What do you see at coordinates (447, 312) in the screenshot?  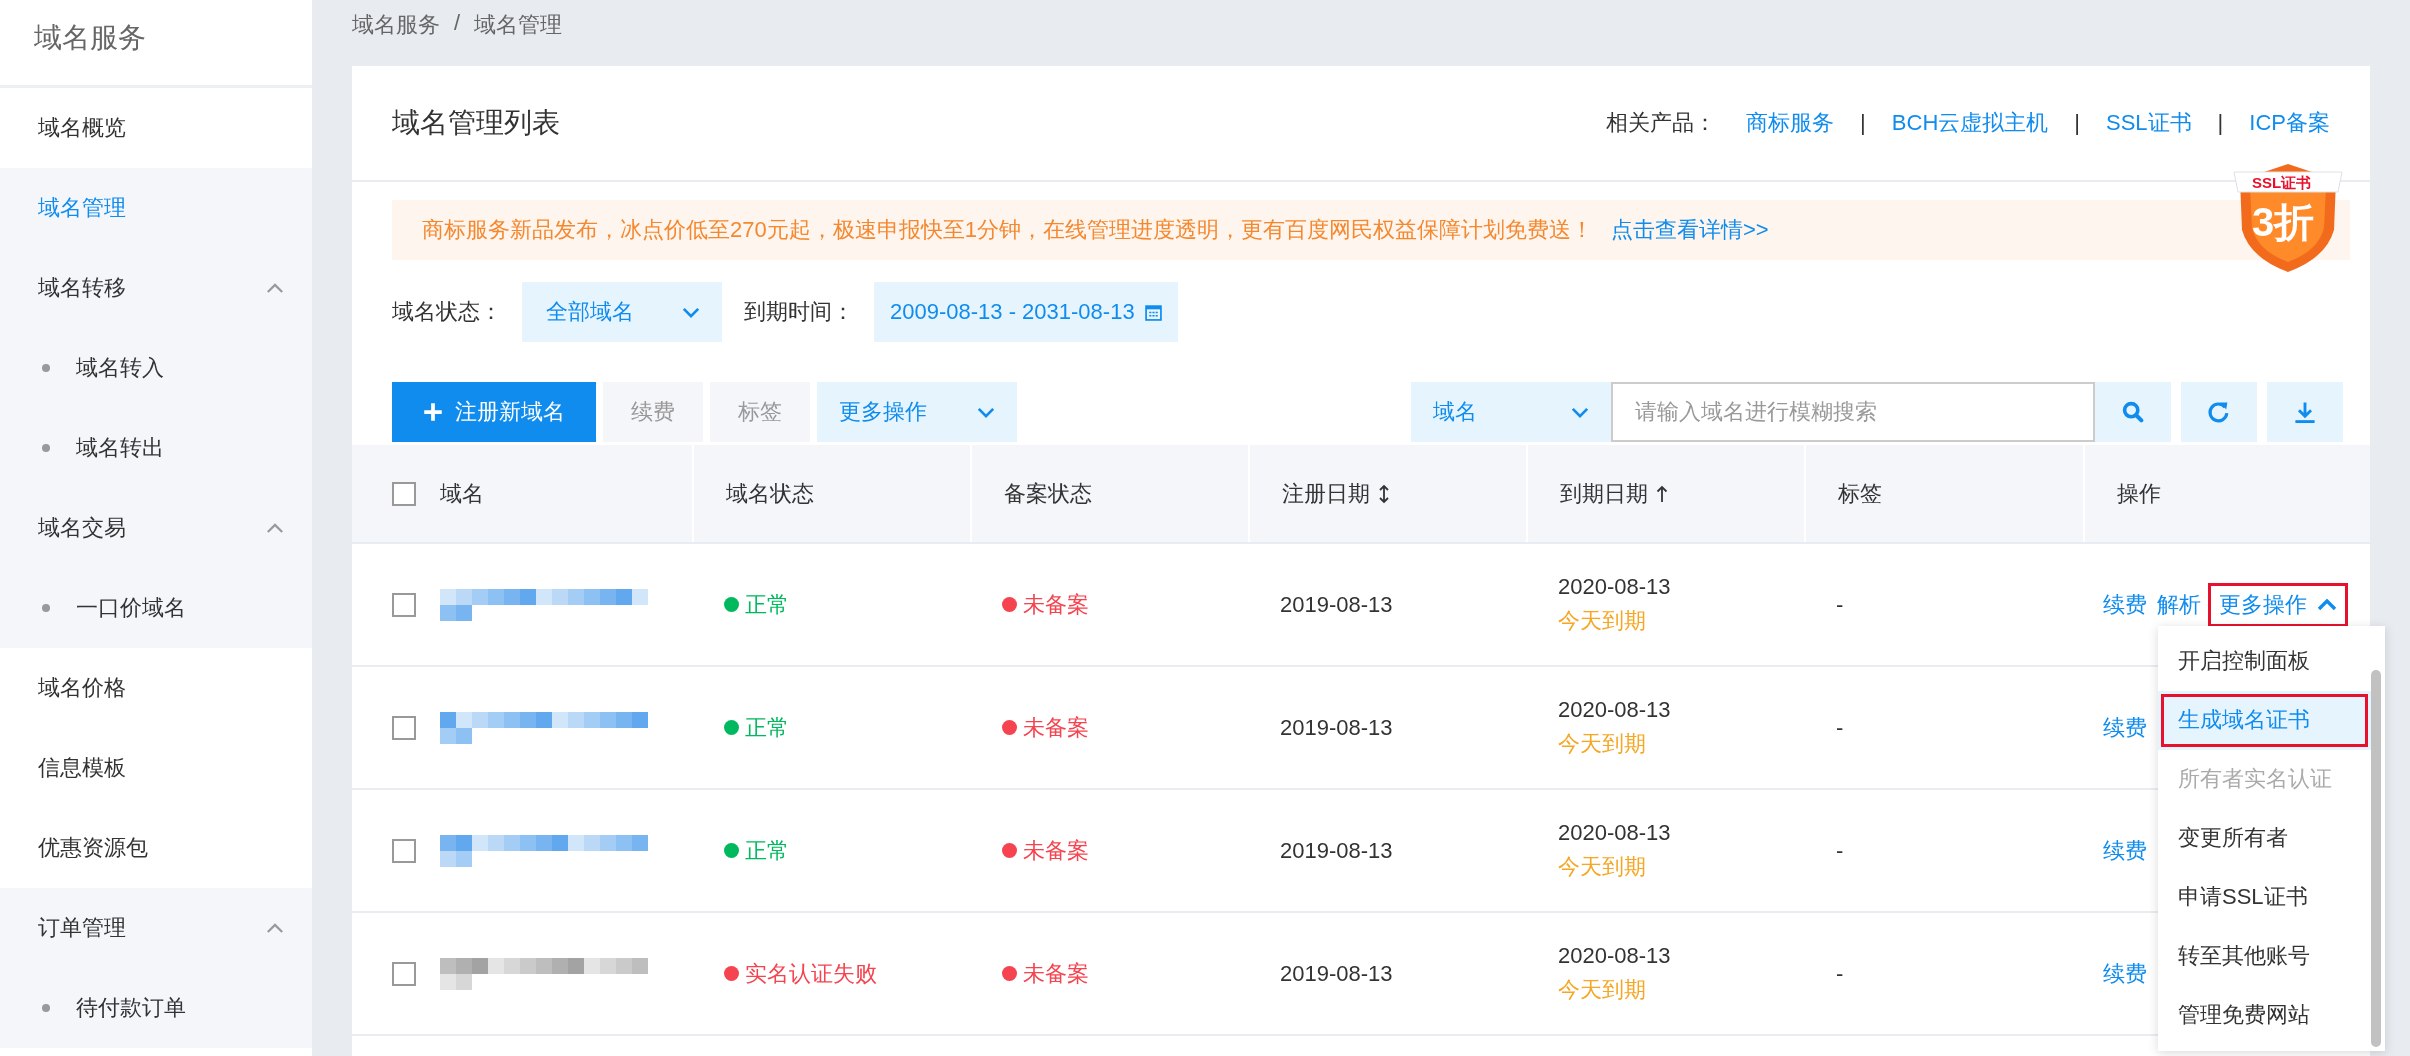 I see `filter-label: 域名状态：` at bounding box center [447, 312].